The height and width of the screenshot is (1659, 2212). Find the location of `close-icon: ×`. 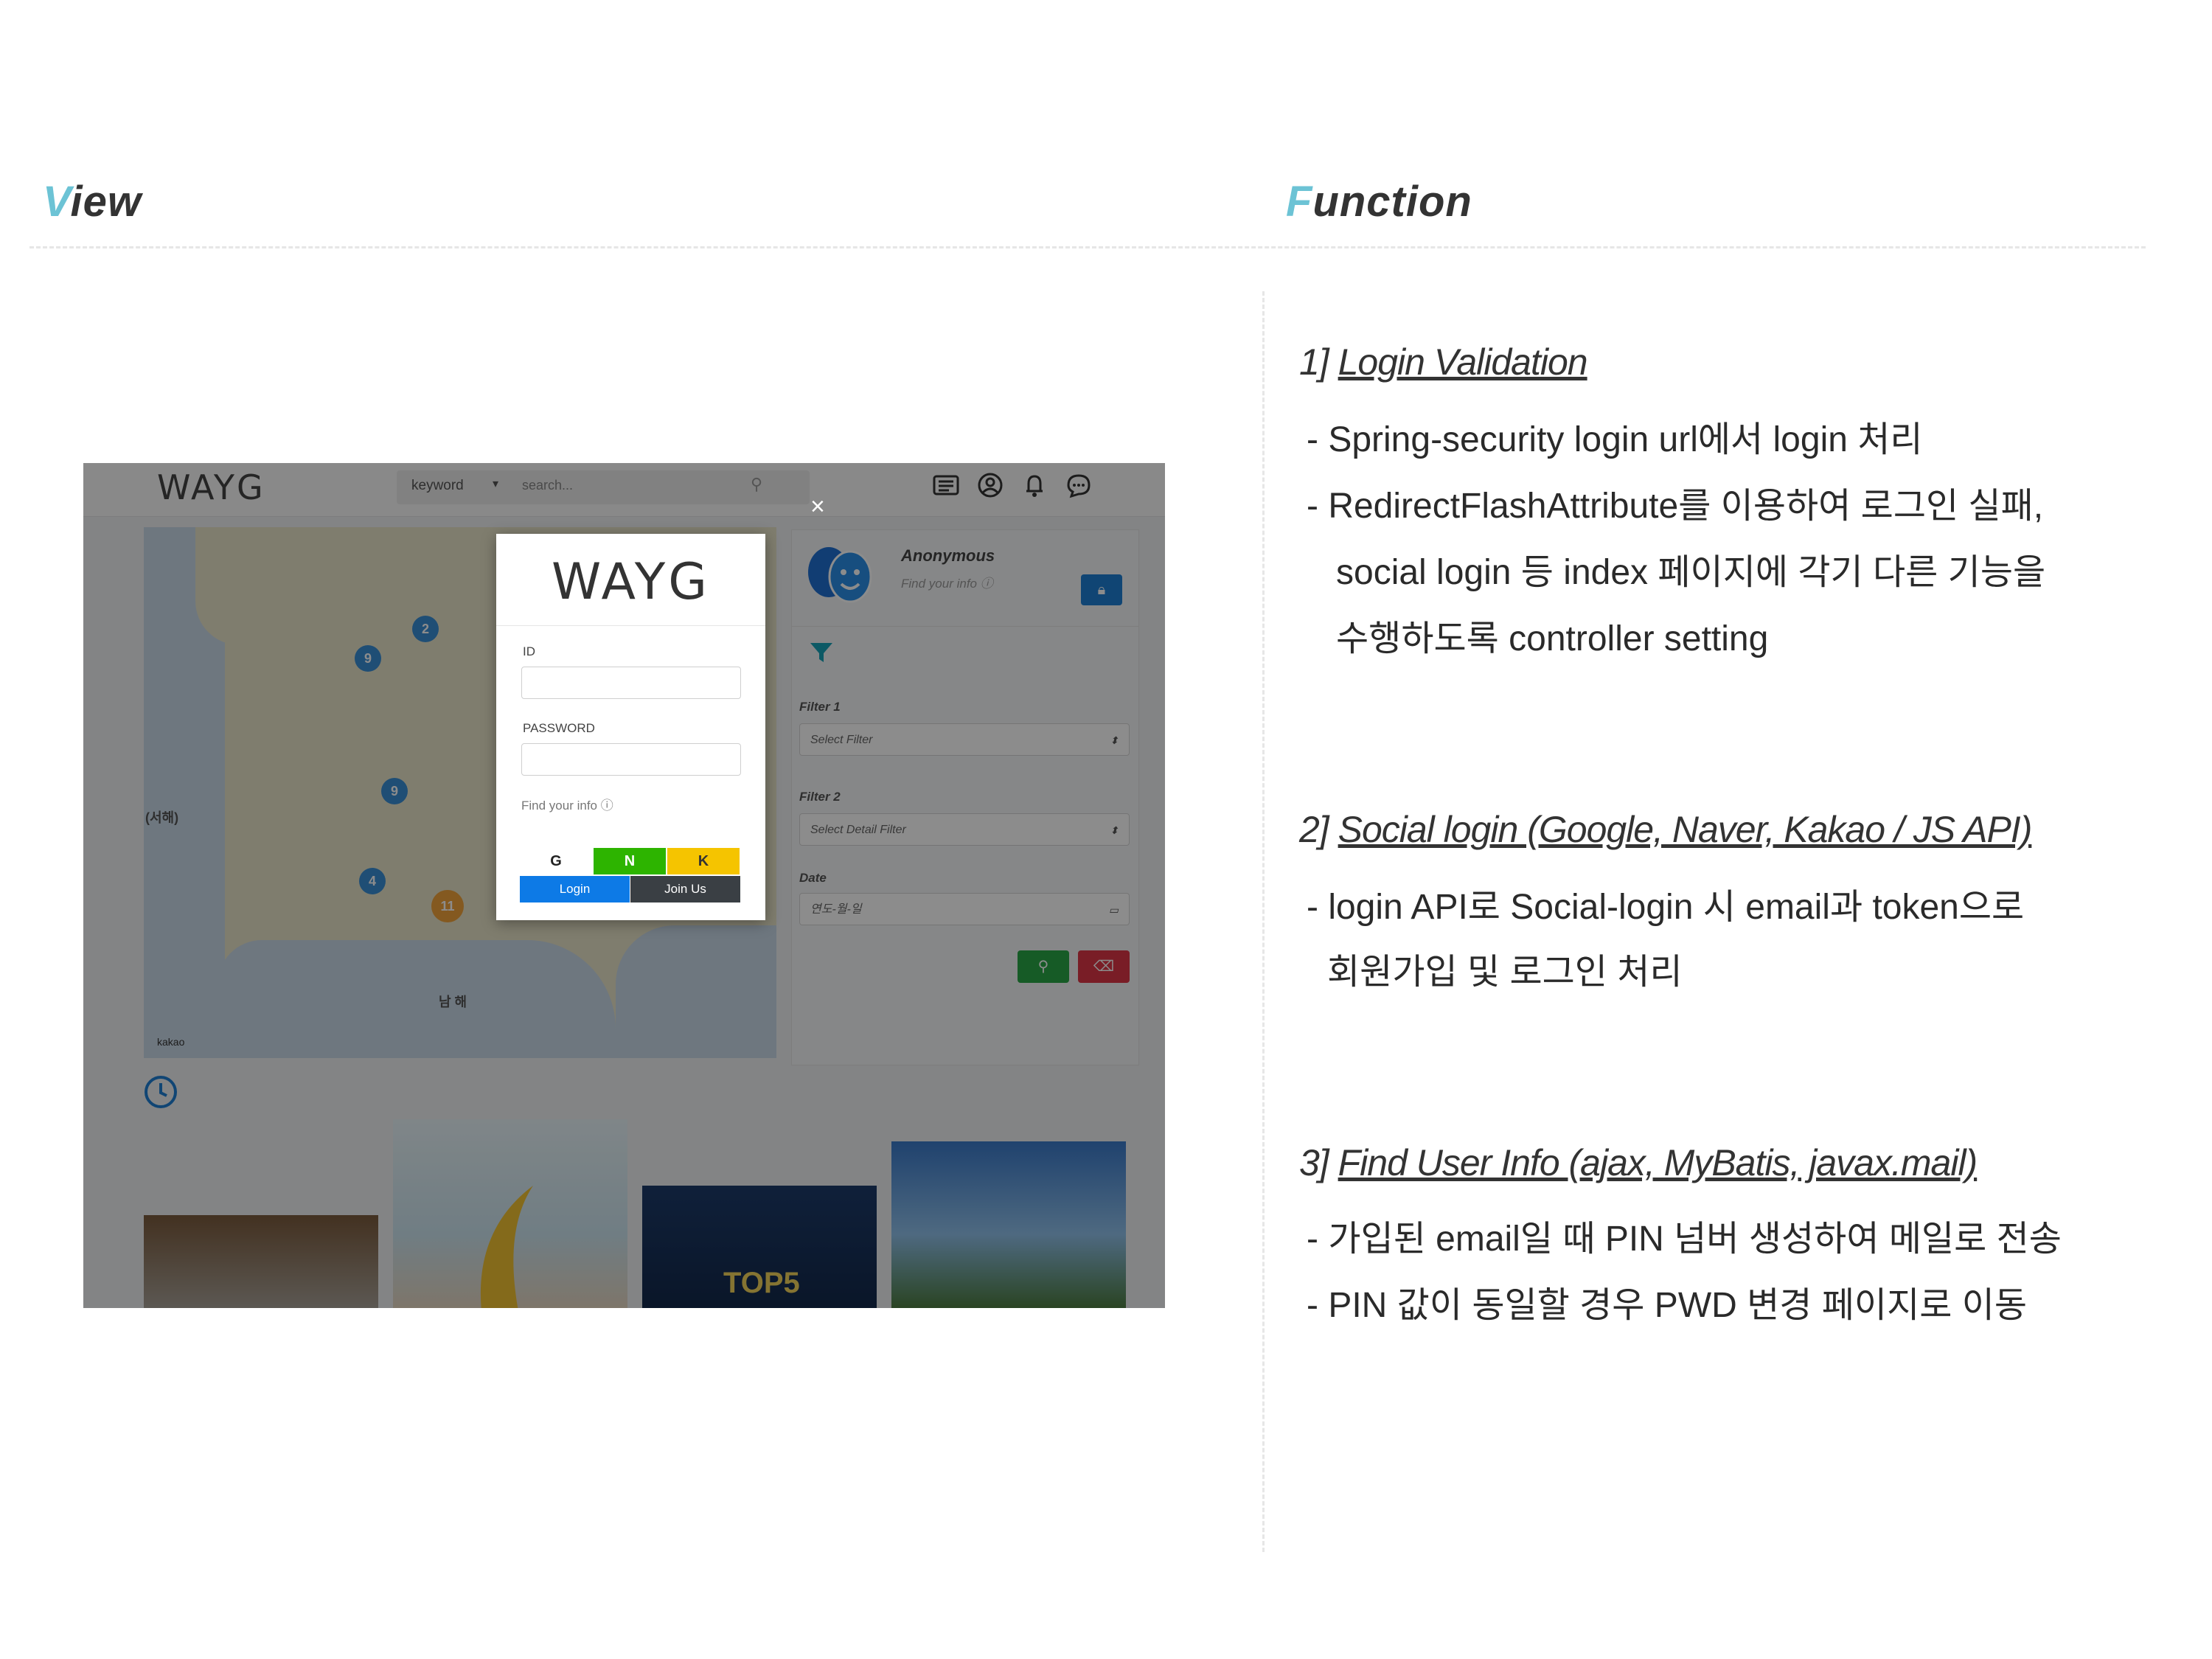

close-icon: × is located at coordinates (817, 507).